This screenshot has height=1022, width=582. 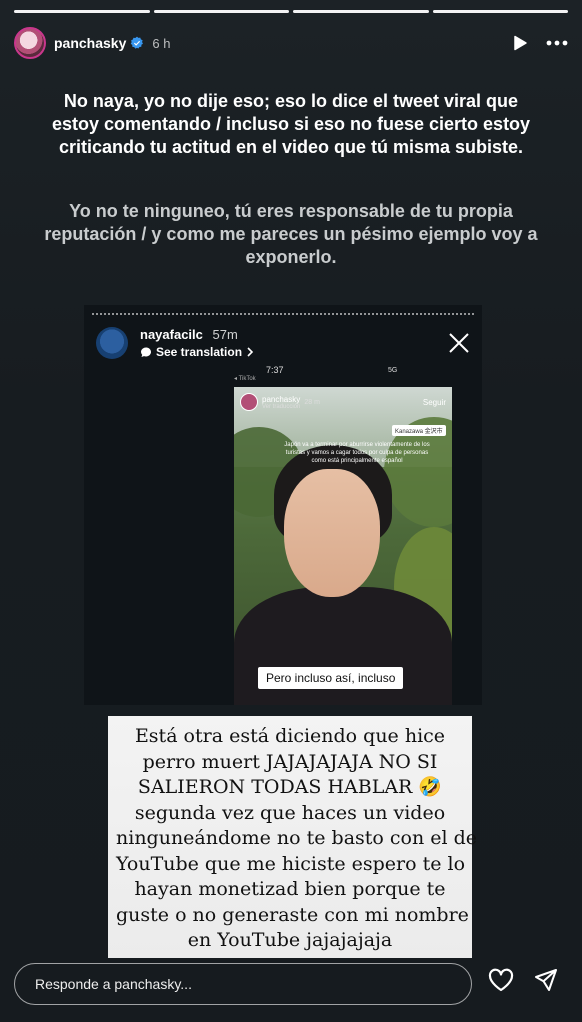 I want to click on status-time: 7:37, so click(x=275, y=370).